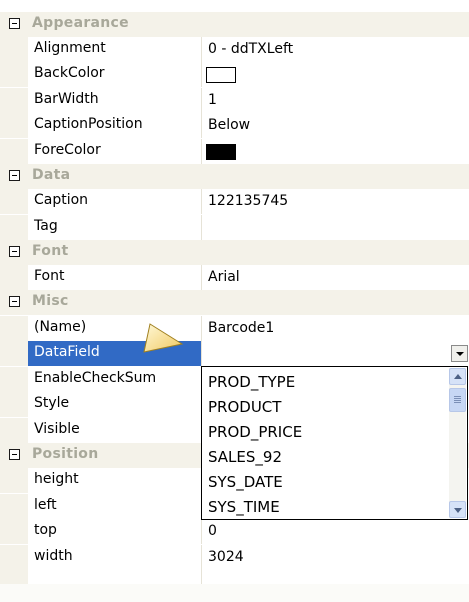  What do you see at coordinates (80, 23) in the screenshot?
I see `category-label: Appearance` at bounding box center [80, 23].